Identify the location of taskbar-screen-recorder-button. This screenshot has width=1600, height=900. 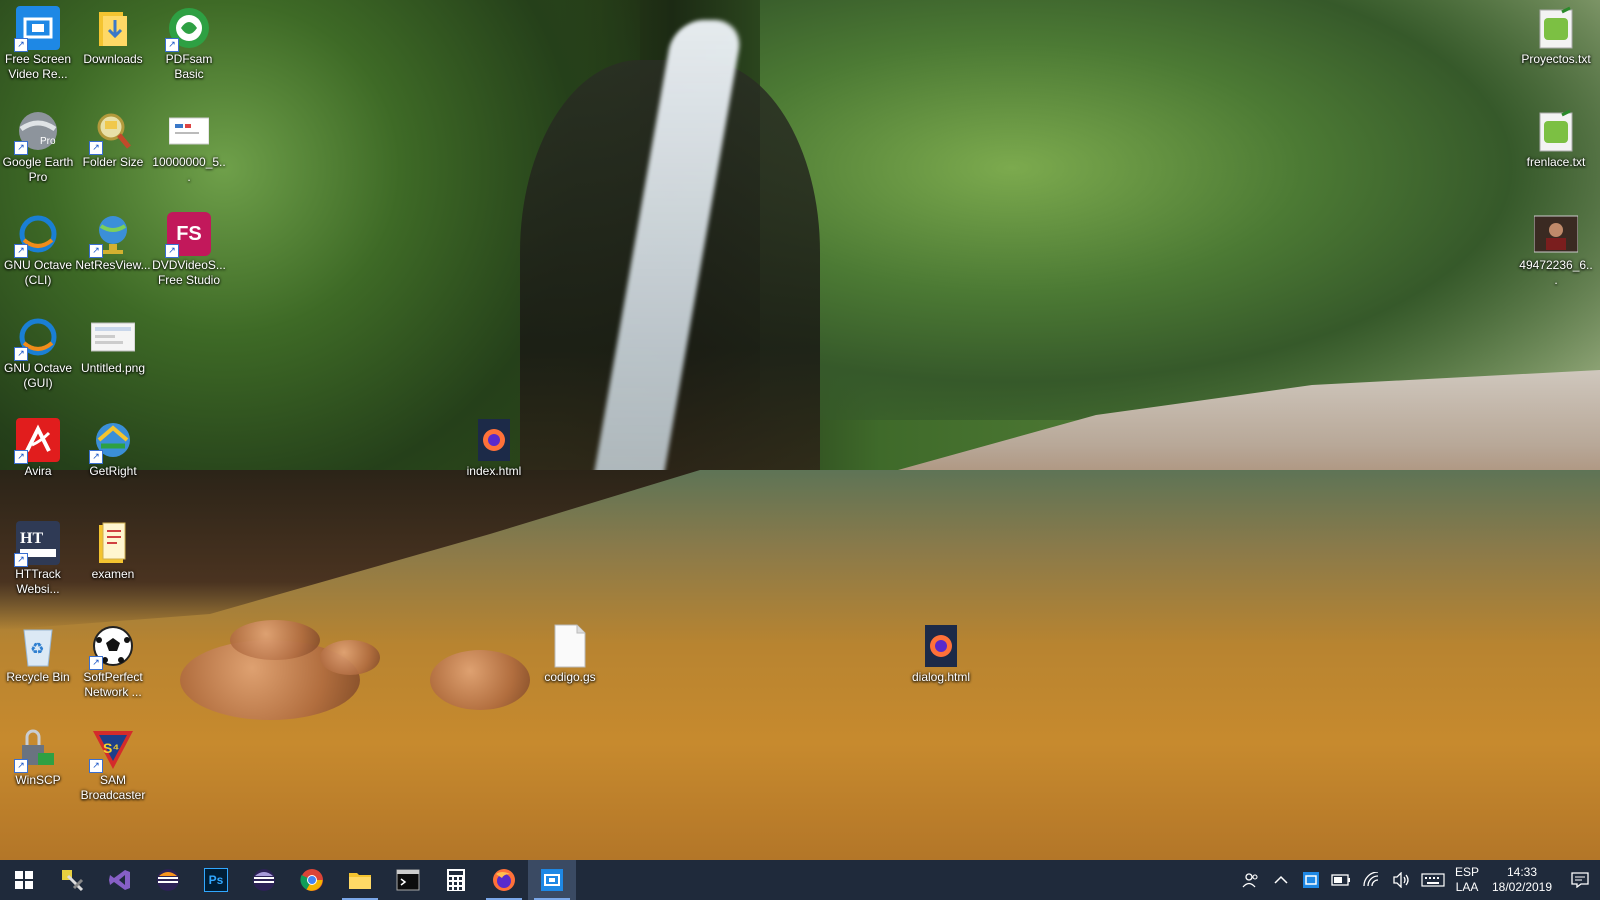
(552, 880).